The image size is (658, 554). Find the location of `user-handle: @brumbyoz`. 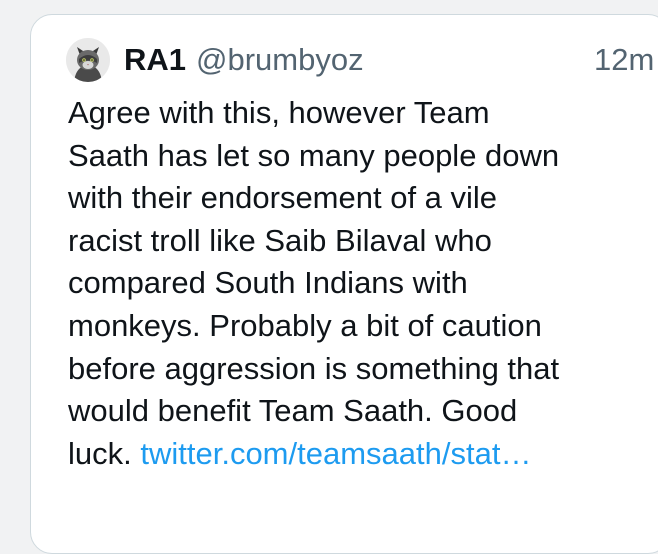

user-handle: @brumbyoz is located at coordinates (280, 60).